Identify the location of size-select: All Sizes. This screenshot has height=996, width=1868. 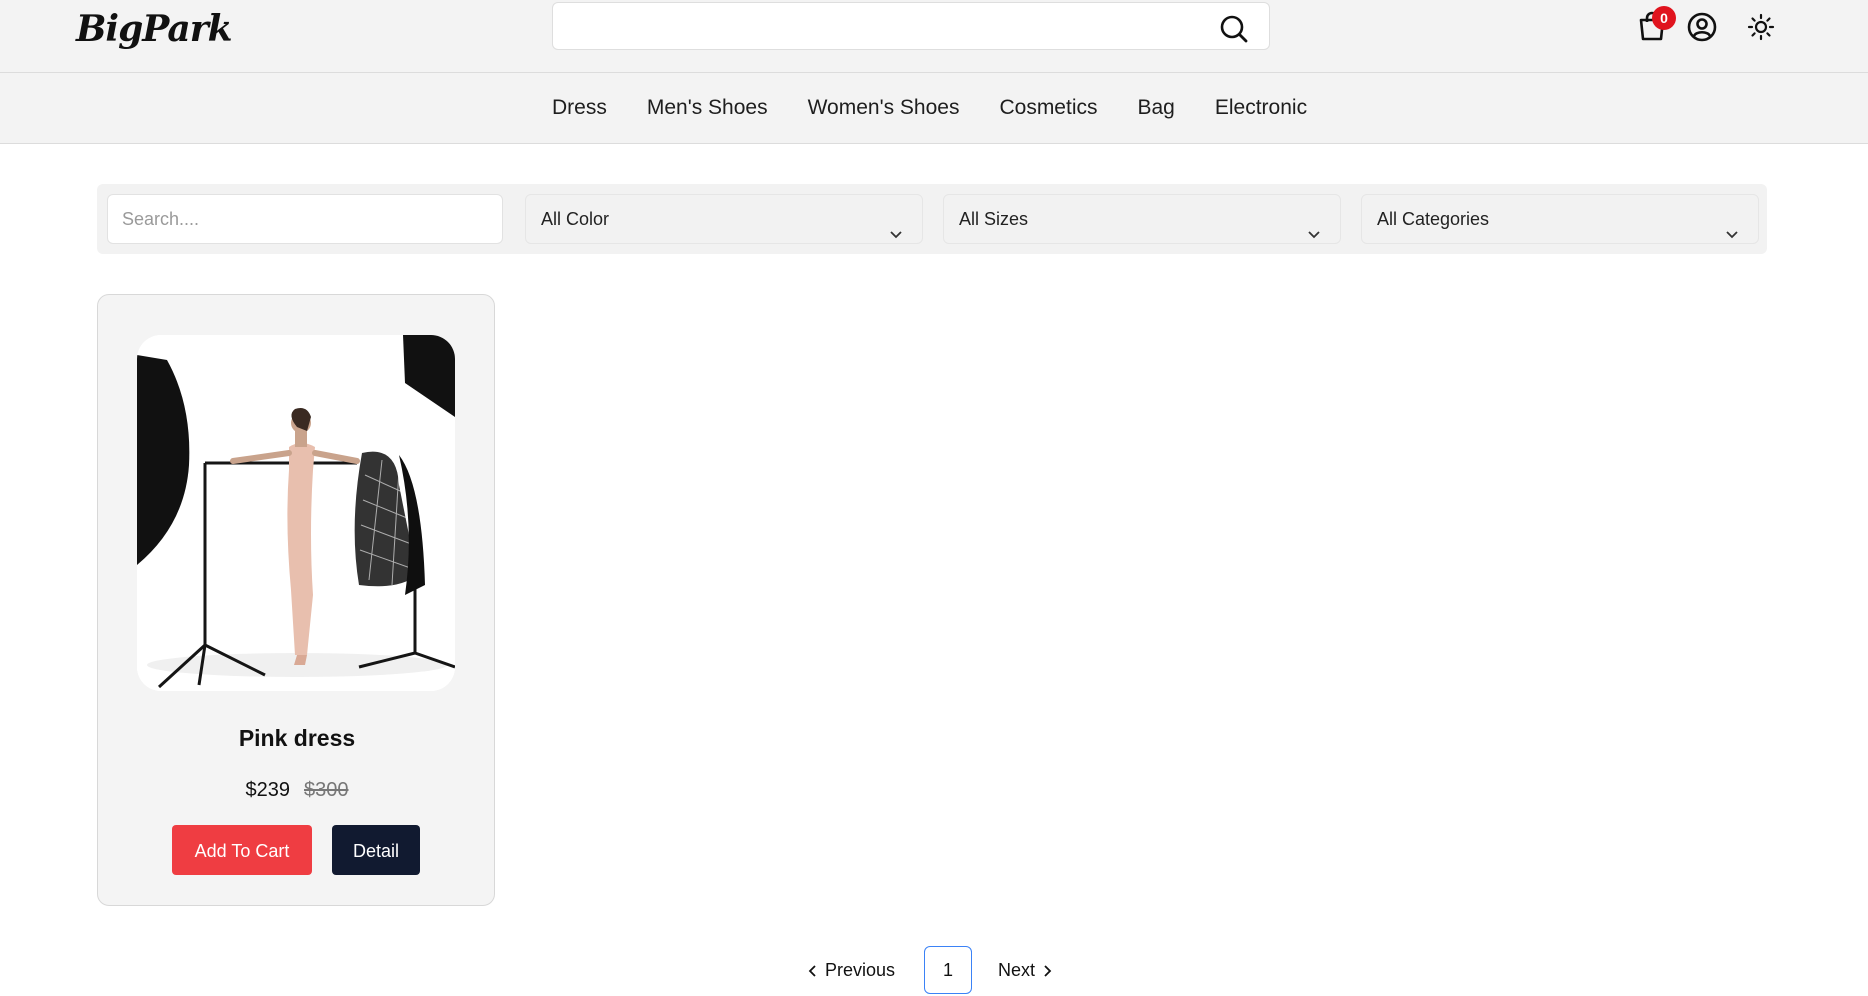
(1142, 219).